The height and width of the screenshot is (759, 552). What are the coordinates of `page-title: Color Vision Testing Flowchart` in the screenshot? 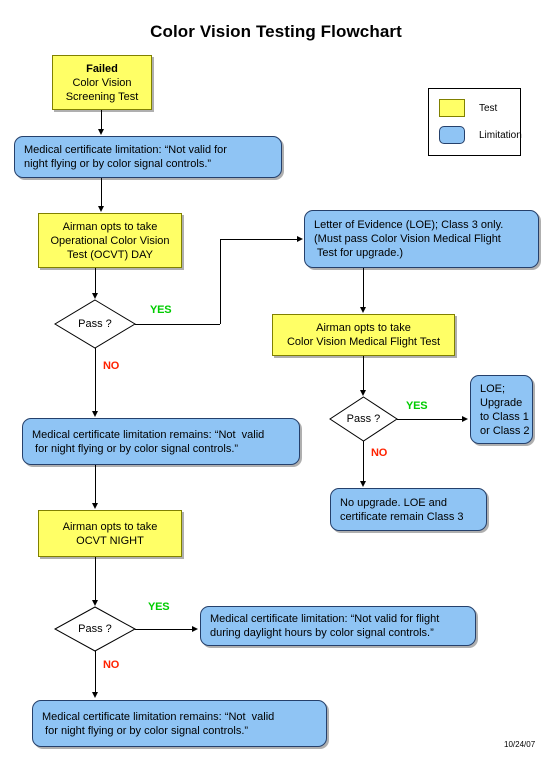 It's located at (276, 31).